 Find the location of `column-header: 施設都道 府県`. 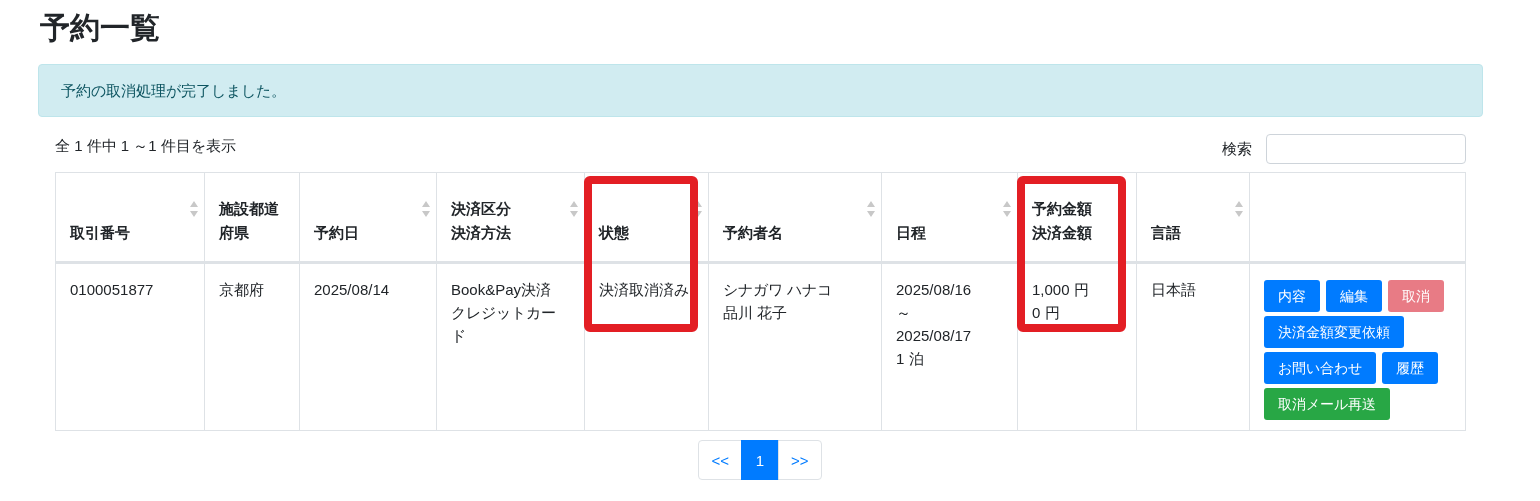

column-header: 施設都道 府県 is located at coordinates (252, 217).